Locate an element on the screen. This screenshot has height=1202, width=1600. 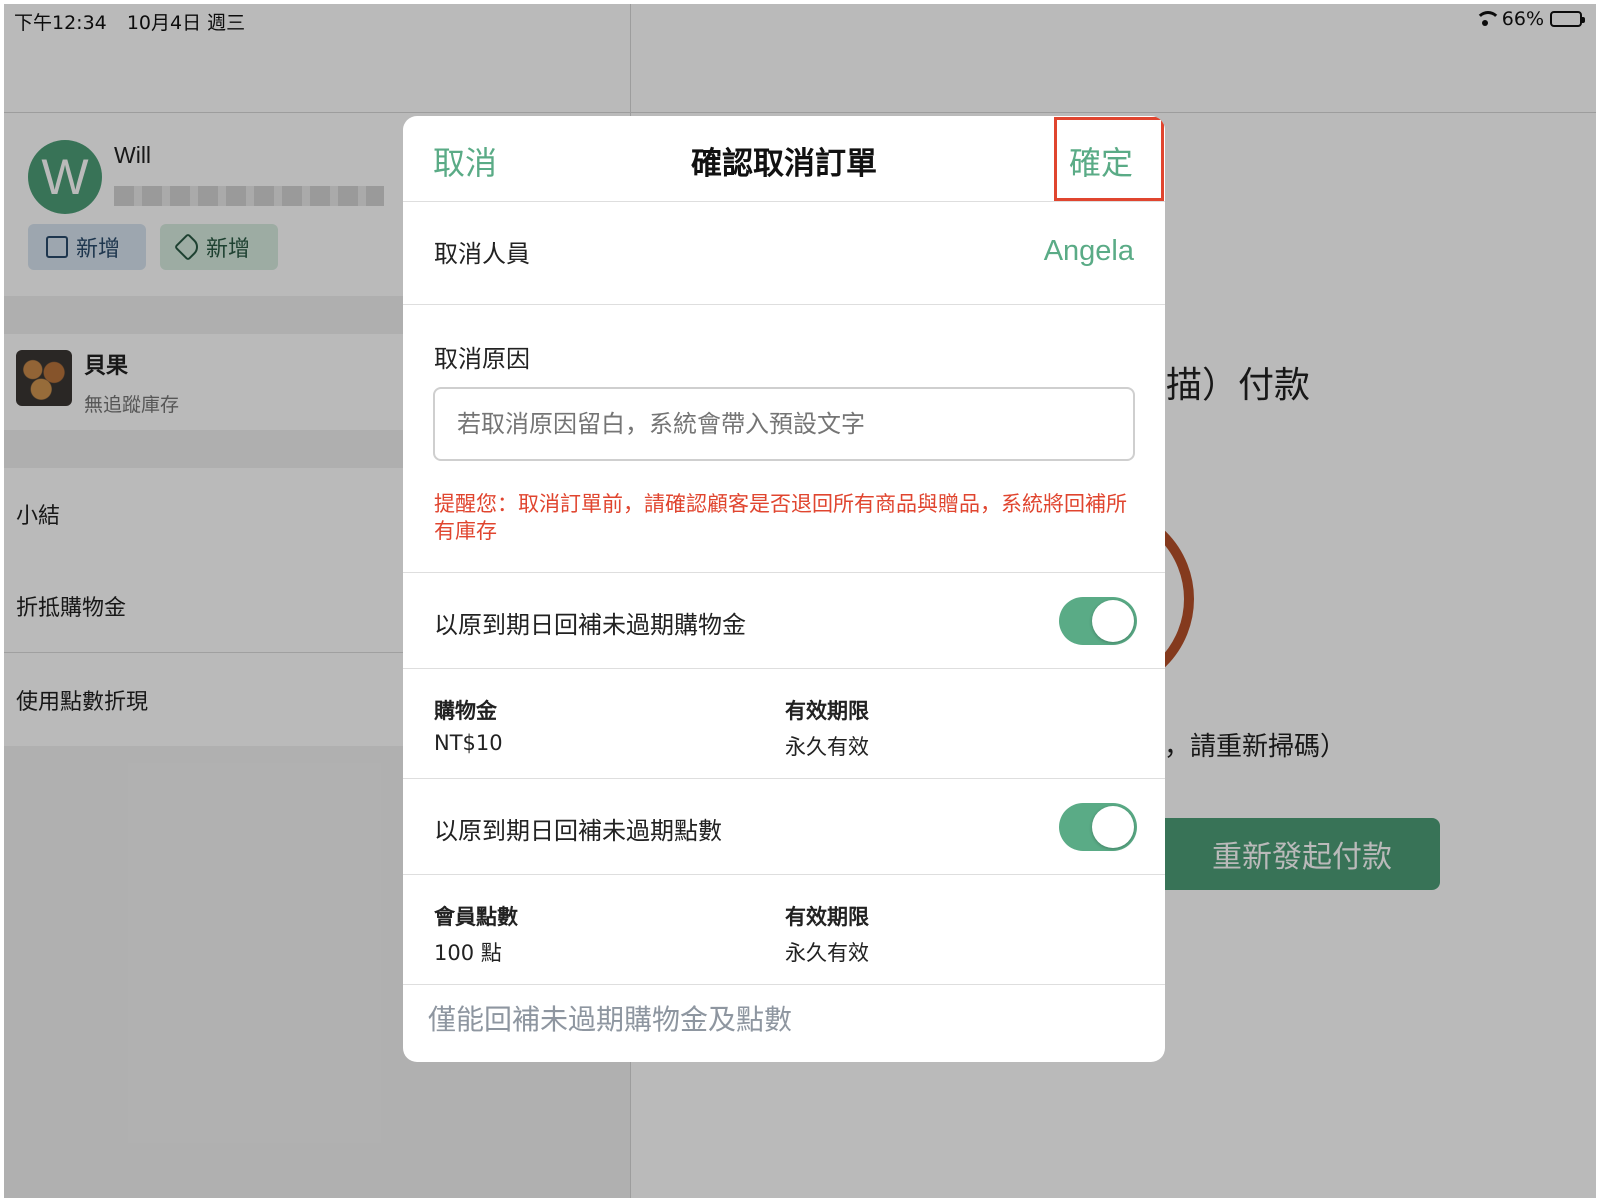
footer-note: 僅能回補未過期購物金及點數 is located at coordinates (610, 1019).